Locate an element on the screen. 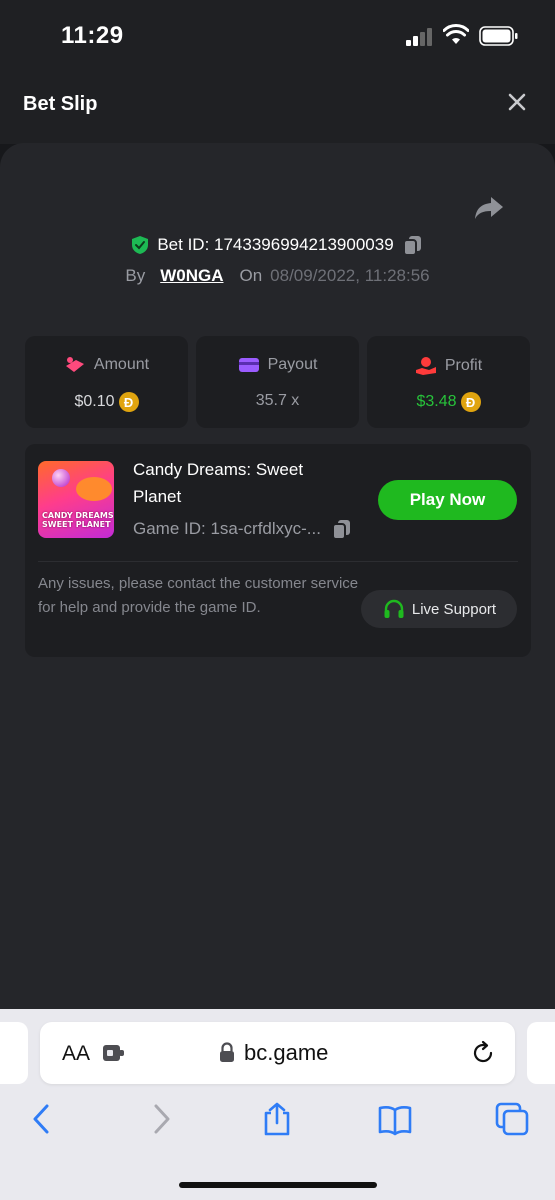 The width and height of the screenshot is (555, 1200). close-icon is located at coordinates (517, 102).